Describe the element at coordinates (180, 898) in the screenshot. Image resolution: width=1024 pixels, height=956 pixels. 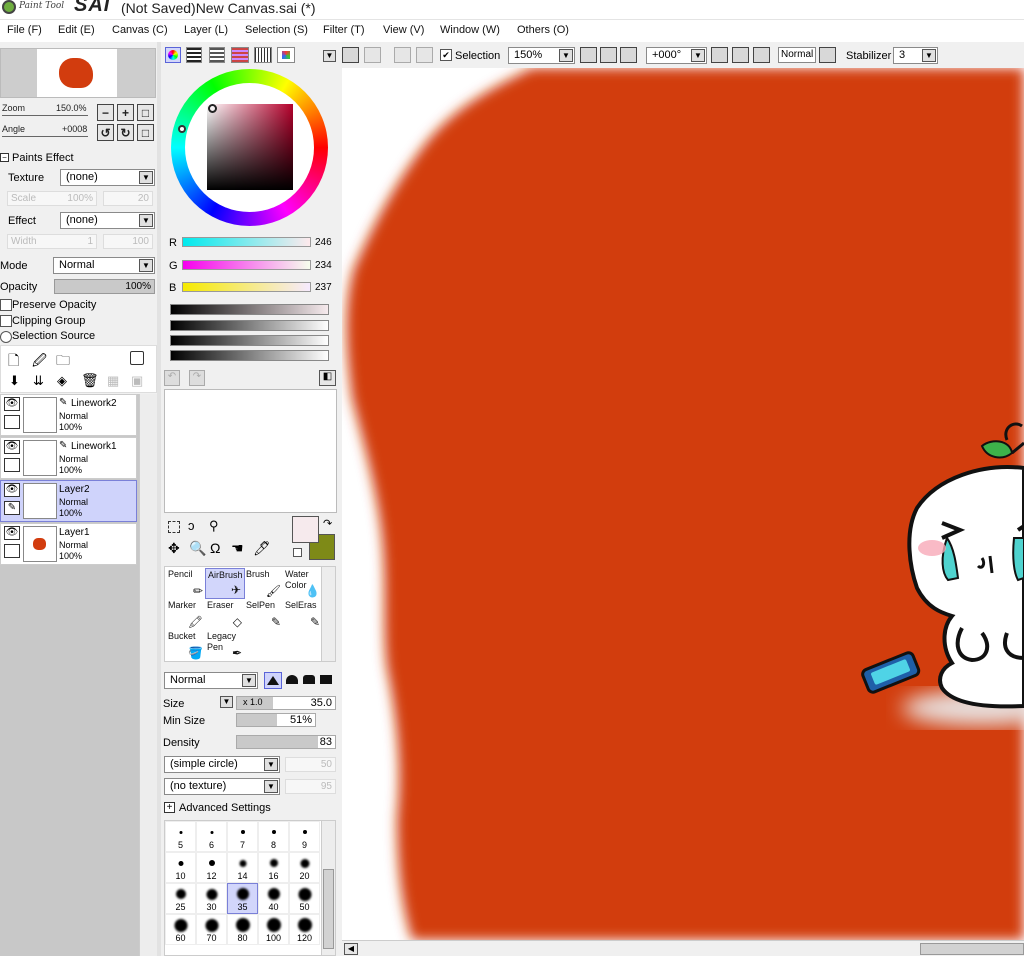
I see `brush-size-cell: 25` at that location.